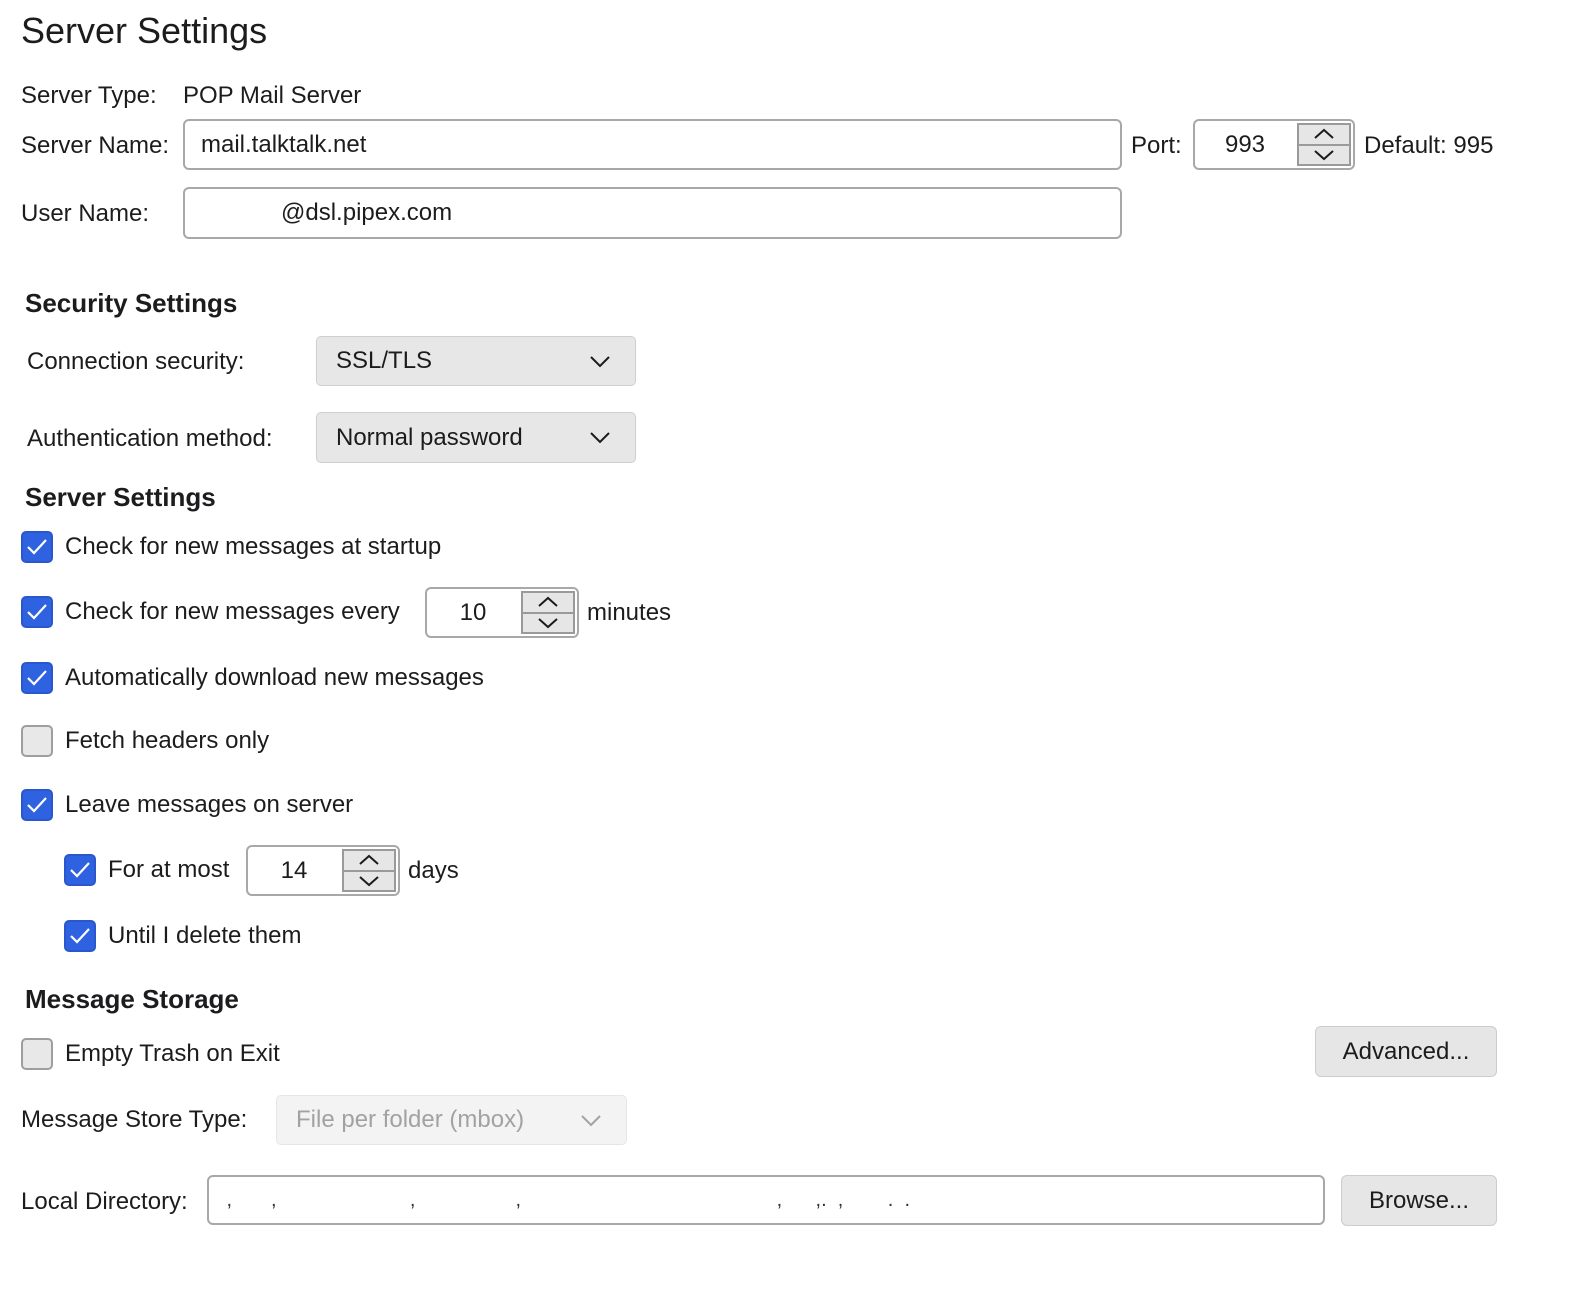 This screenshot has width=1580, height=1290. I want to click on check-startup-row: Check for new messages at startup, so click(231, 547).